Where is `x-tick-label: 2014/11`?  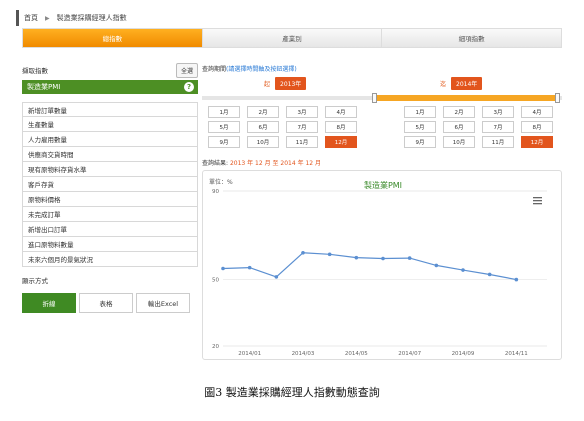
x-tick-label: 2014/11 is located at coordinates (516, 354).